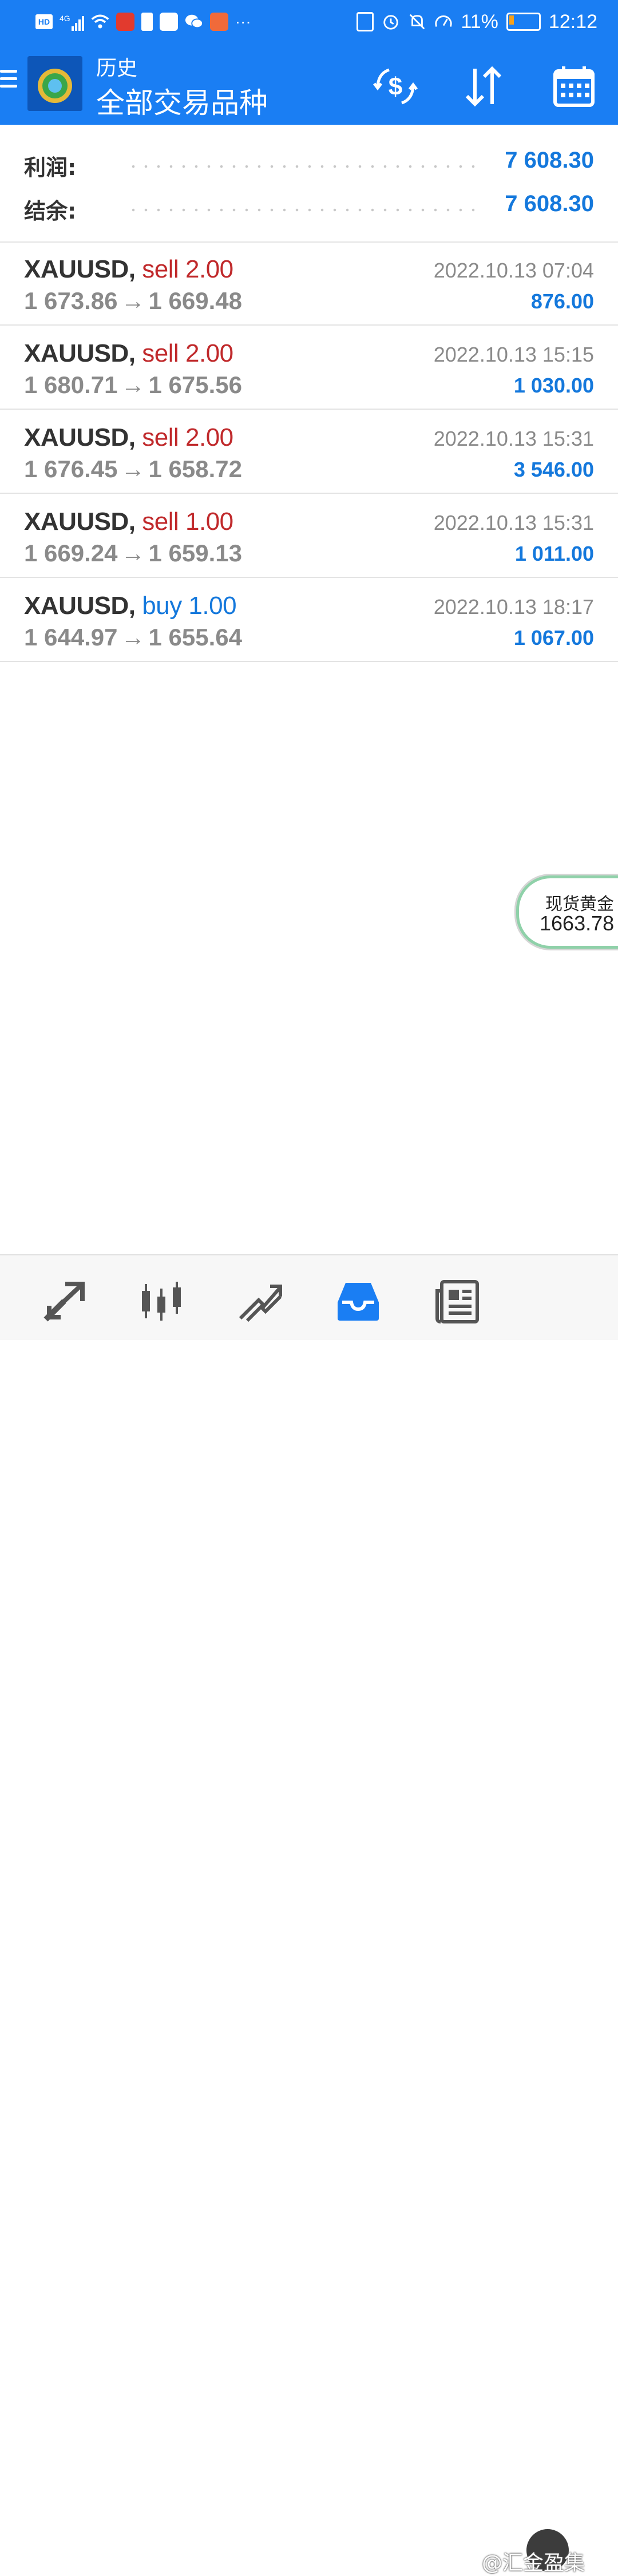  I want to click on trade-prices: 1 673.86 → 1 669.48, so click(133, 301).